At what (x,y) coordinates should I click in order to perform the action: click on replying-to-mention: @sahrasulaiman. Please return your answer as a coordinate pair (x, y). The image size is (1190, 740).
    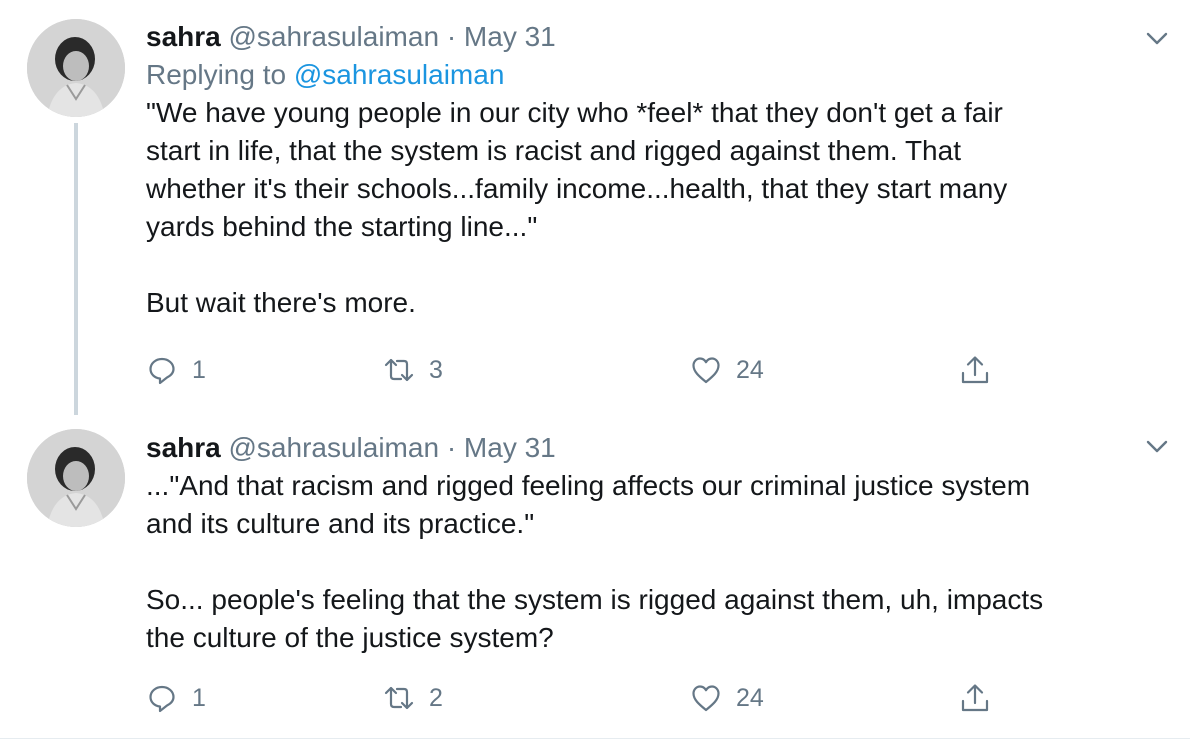
    Looking at the image, I should click on (399, 74).